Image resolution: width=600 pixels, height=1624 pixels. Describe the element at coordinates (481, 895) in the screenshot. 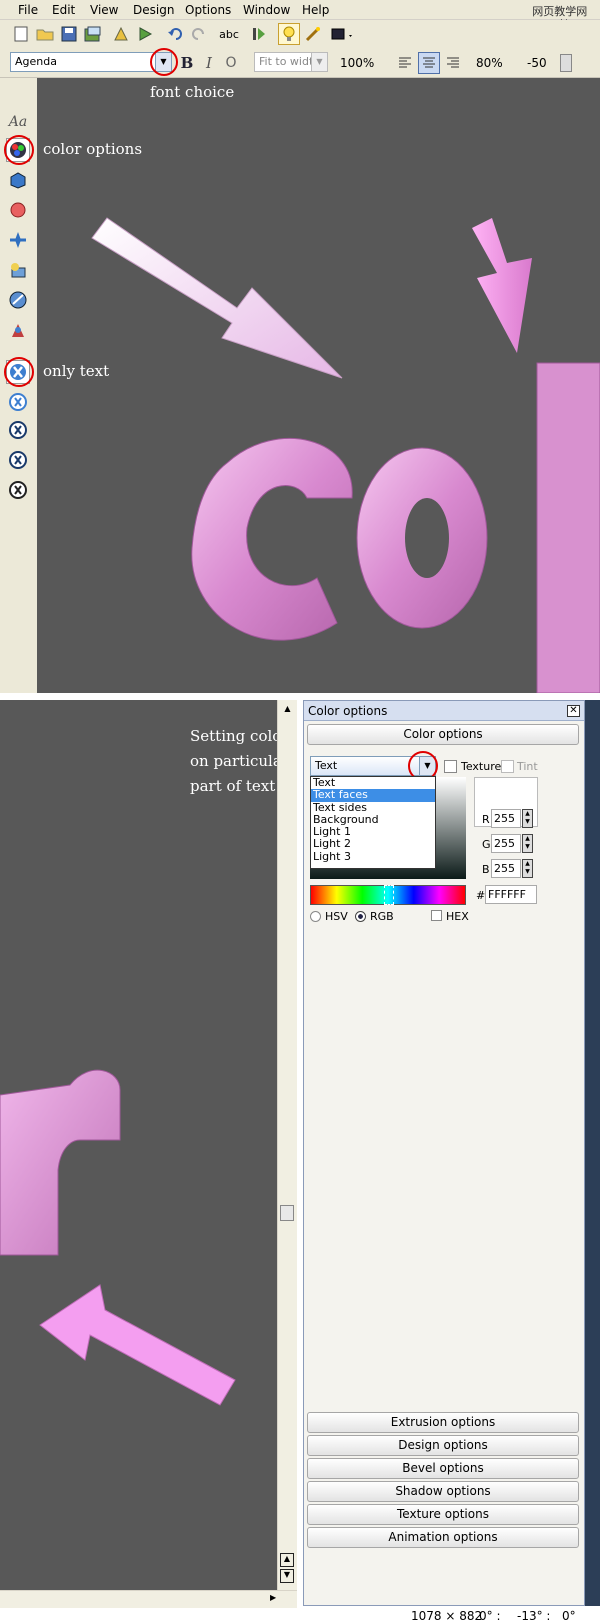

I see `hex-hash-label: #` at that location.